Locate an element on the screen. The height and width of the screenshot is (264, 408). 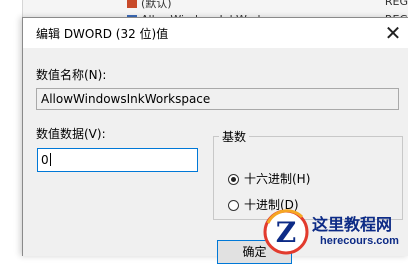
value-data-text: 0 is located at coordinates (45, 160).